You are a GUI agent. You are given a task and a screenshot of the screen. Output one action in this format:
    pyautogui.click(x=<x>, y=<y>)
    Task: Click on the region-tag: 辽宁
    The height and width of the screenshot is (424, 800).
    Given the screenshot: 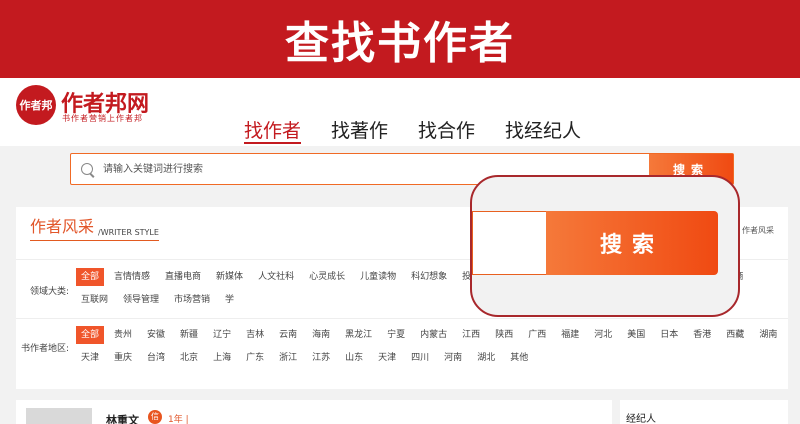 What is the action you would take?
    pyautogui.click(x=222, y=335)
    